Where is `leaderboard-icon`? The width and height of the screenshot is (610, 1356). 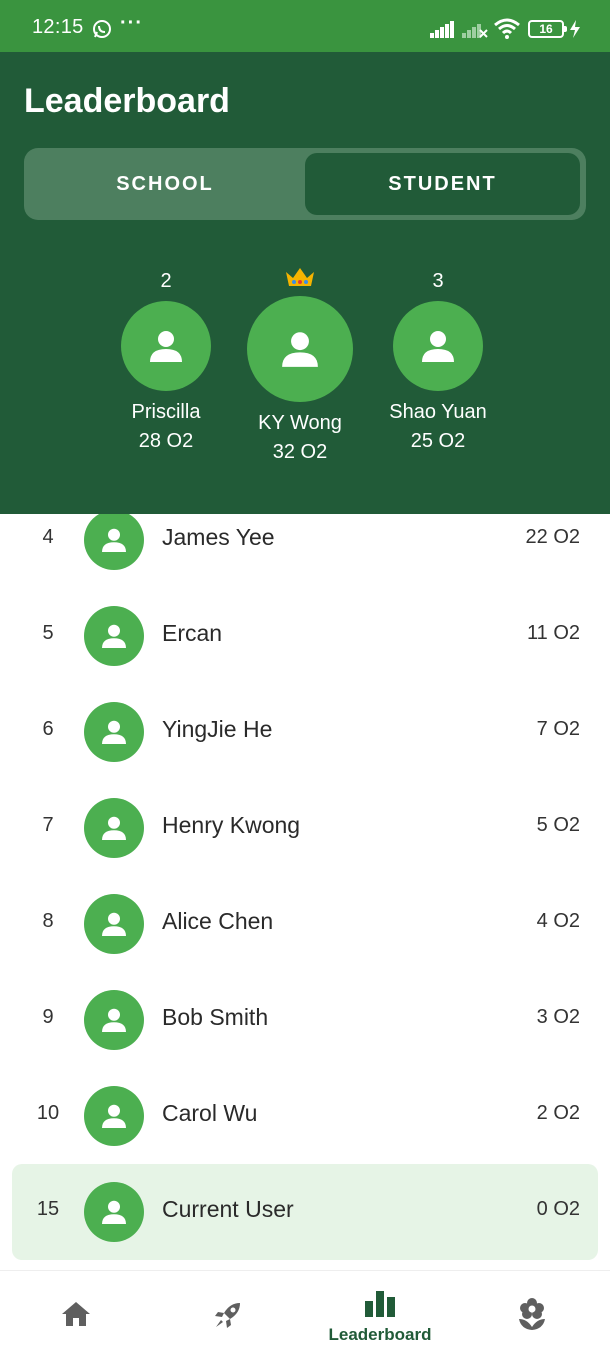 leaderboard-icon is located at coordinates (380, 1304).